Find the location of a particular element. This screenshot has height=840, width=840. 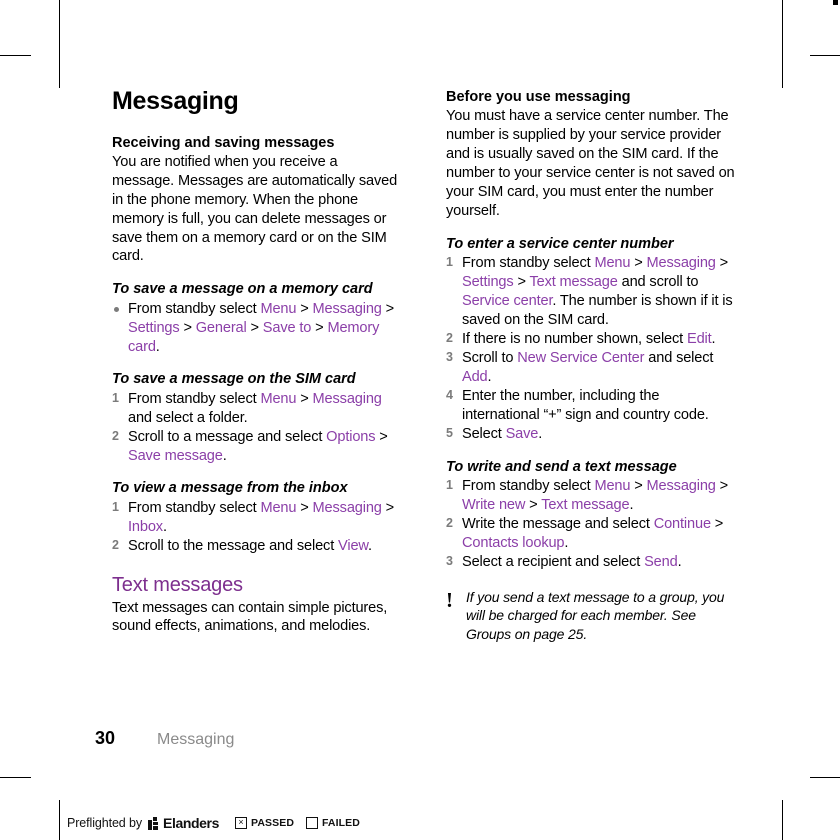

heading-view-message-from-inbox: To view a message from the inbox is located at coordinates (230, 488).